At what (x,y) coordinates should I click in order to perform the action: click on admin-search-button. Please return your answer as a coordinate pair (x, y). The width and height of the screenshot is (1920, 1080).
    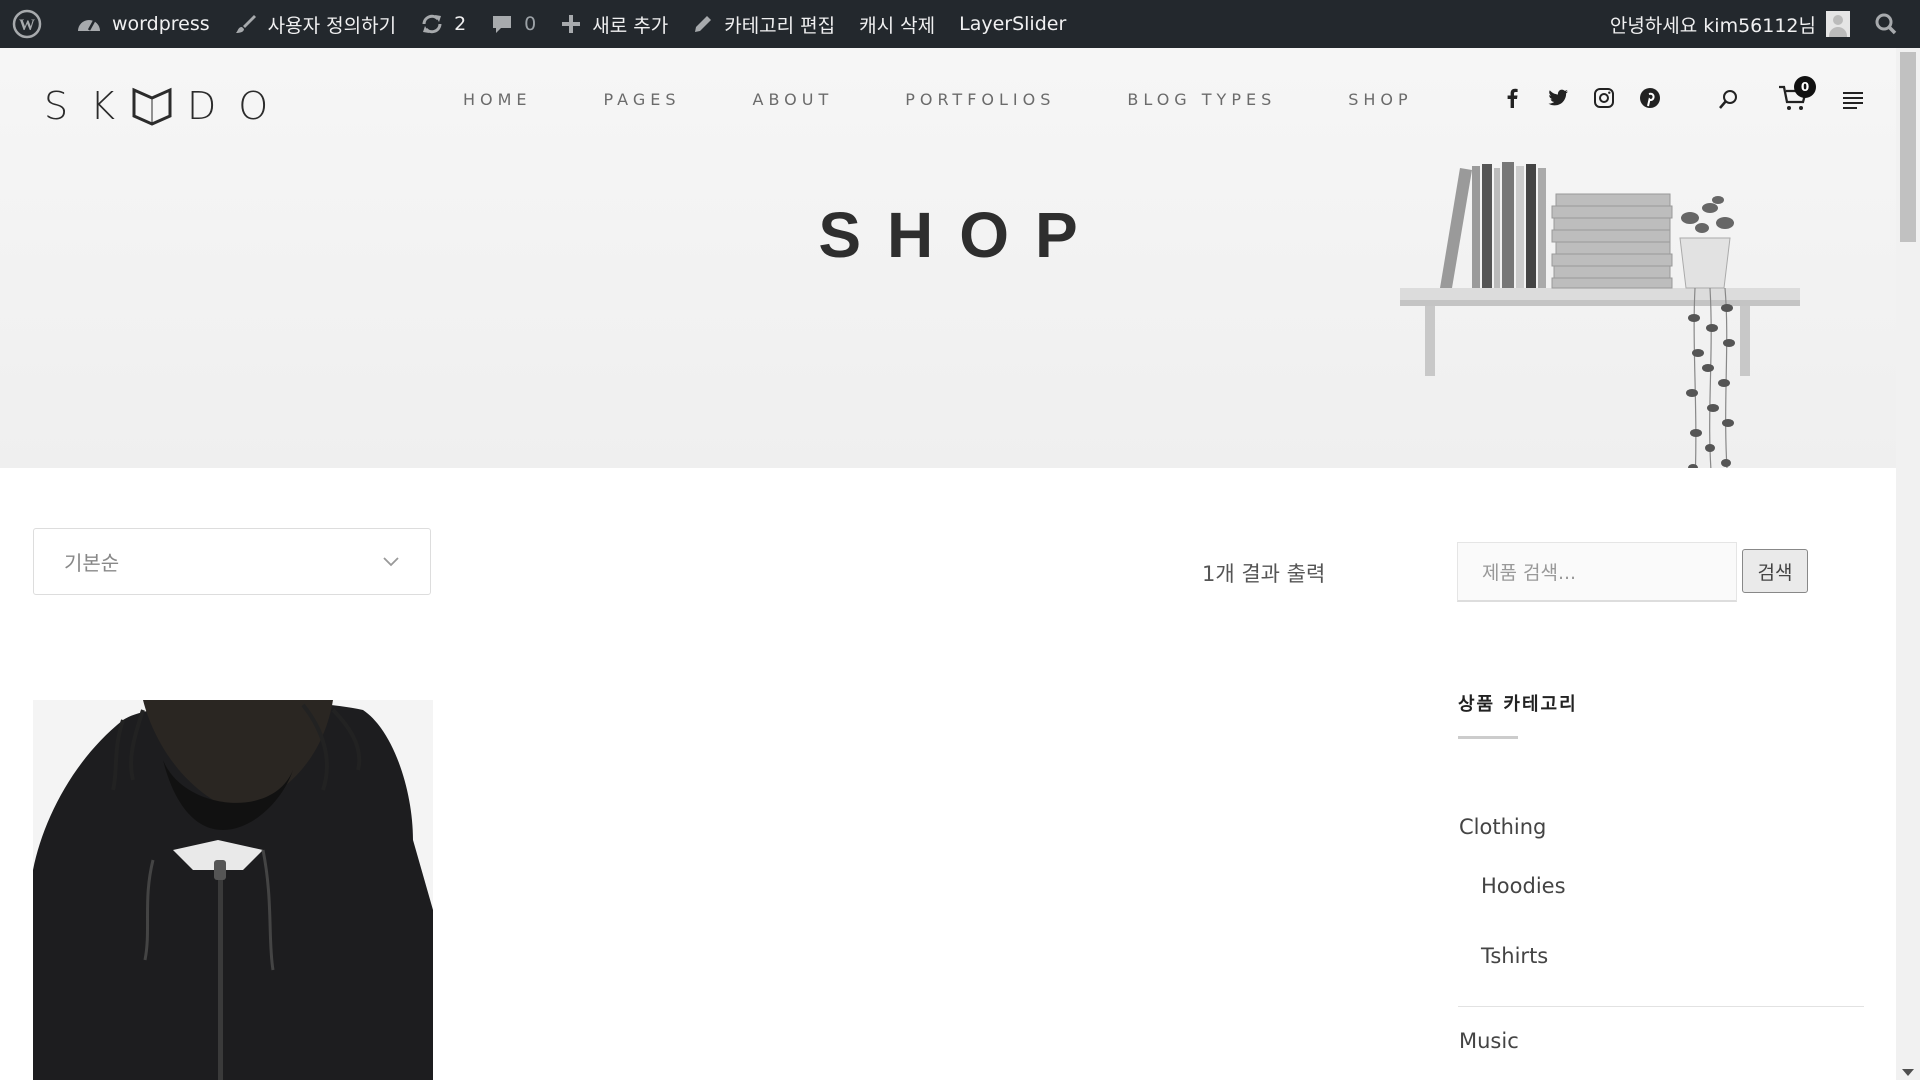
    Looking at the image, I should click on (1891, 24).